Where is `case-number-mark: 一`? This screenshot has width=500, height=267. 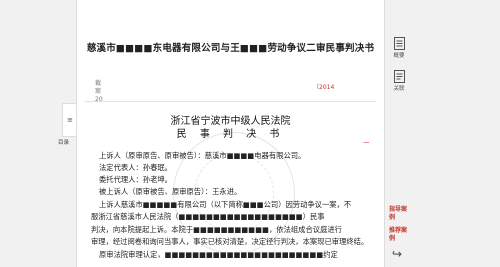 case-number-mark: 一 is located at coordinates (366, 143).